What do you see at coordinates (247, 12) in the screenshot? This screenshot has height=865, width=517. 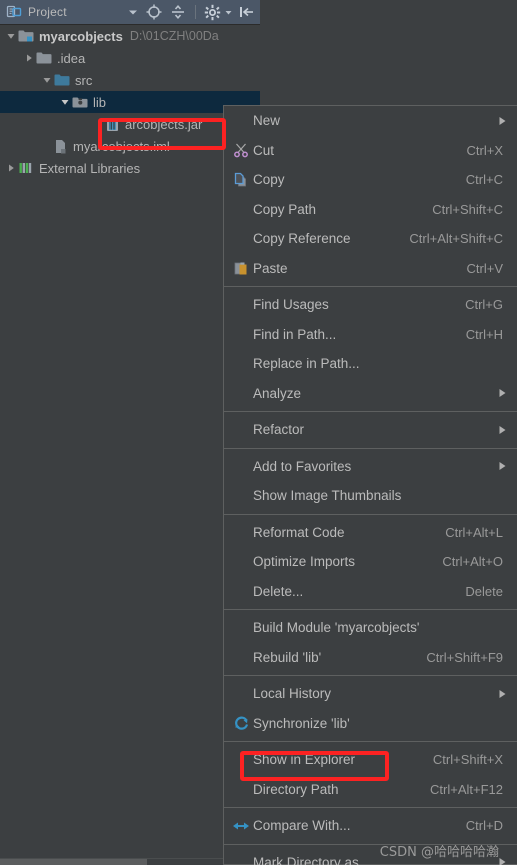 I see `hide-icon` at bounding box center [247, 12].